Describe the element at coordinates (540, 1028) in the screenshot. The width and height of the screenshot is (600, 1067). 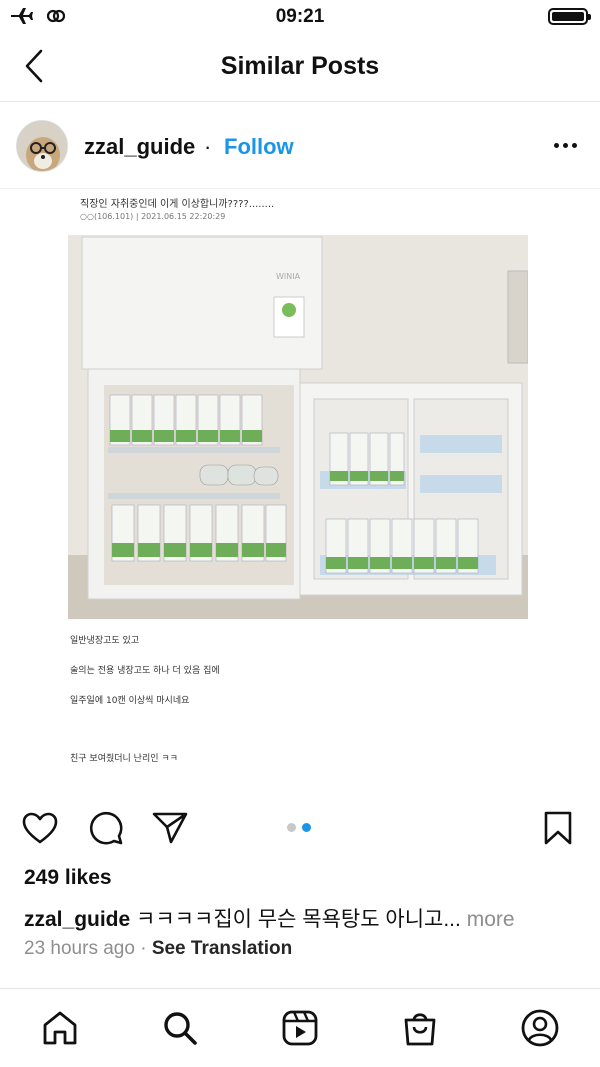
I see `profile-icon` at that location.